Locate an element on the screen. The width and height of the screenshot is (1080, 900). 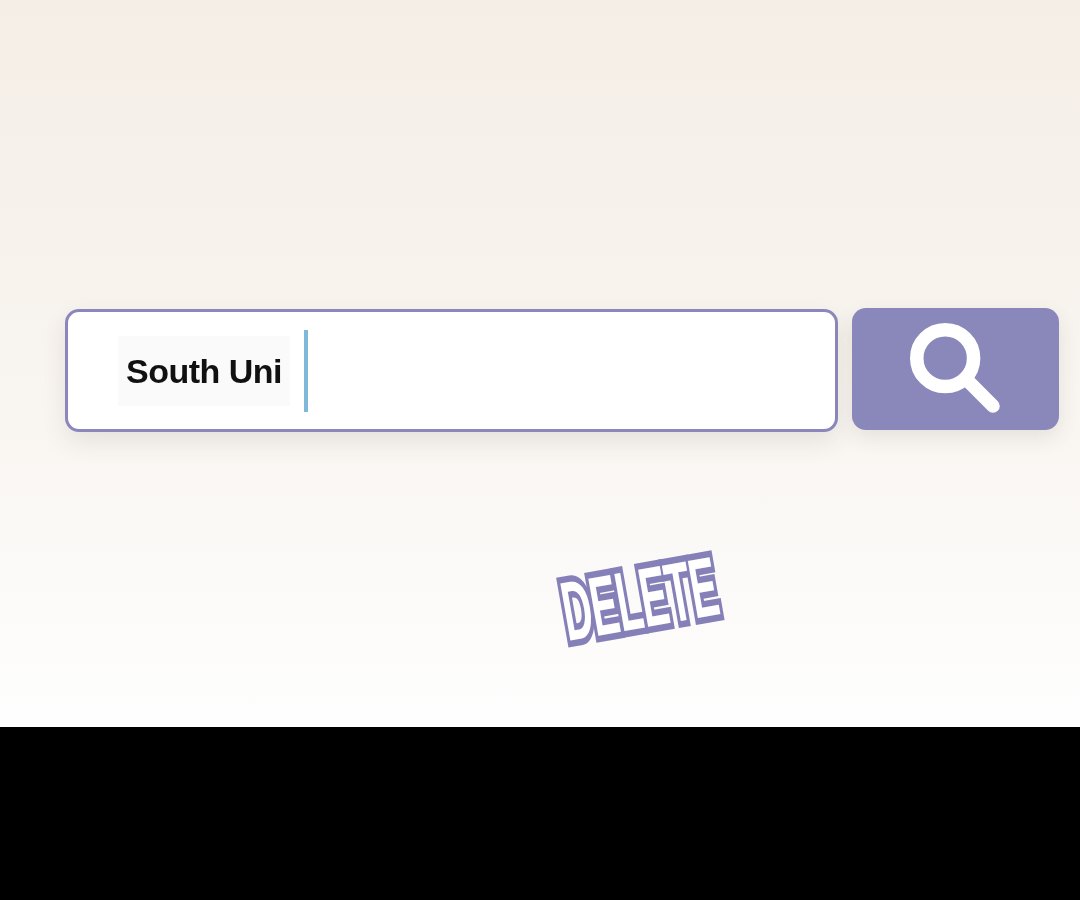
sticker-text: DELETE is located at coordinates (639, 599).